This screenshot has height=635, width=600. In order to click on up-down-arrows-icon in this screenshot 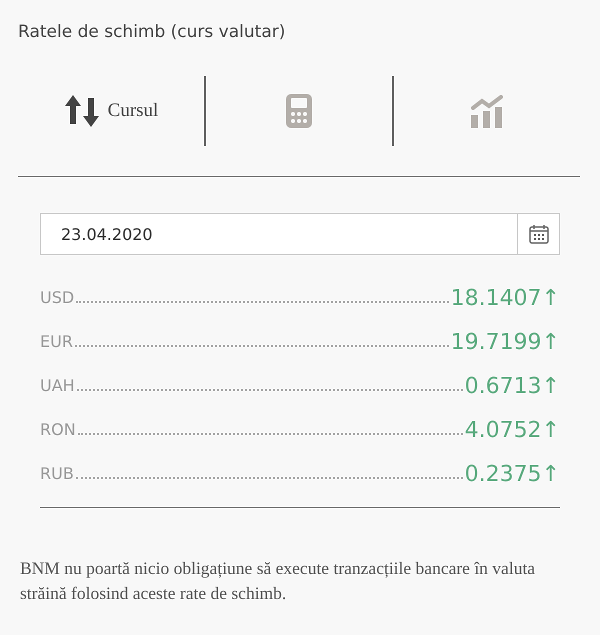, I will do `click(82, 111)`.